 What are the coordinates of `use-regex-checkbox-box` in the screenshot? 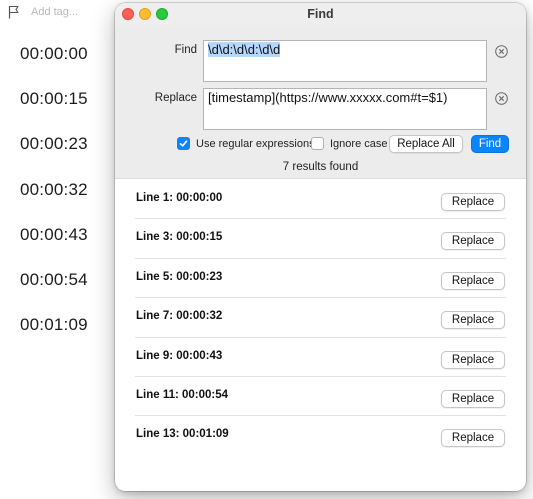 It's located at (183, 143).